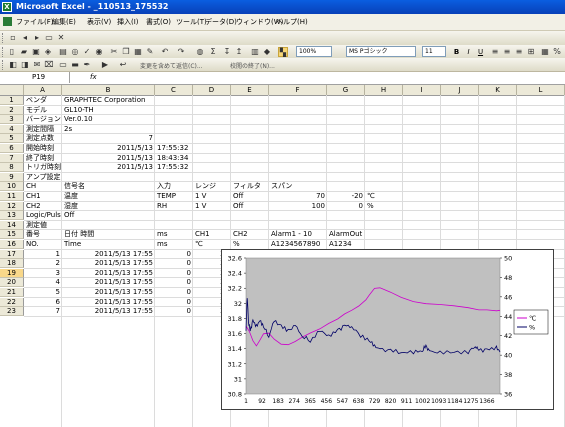 Image resolution: width=565 pixels, height=427 pixels. Describe the element at coordinates (164, 186) in the screenshot. I see `cell-c10: 入力` at that location.